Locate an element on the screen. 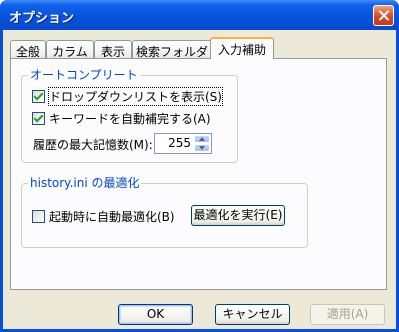  dropdown-list-checkbox-row: ドロップダウンリストを表示(S) is located at coordinates (127, 96).